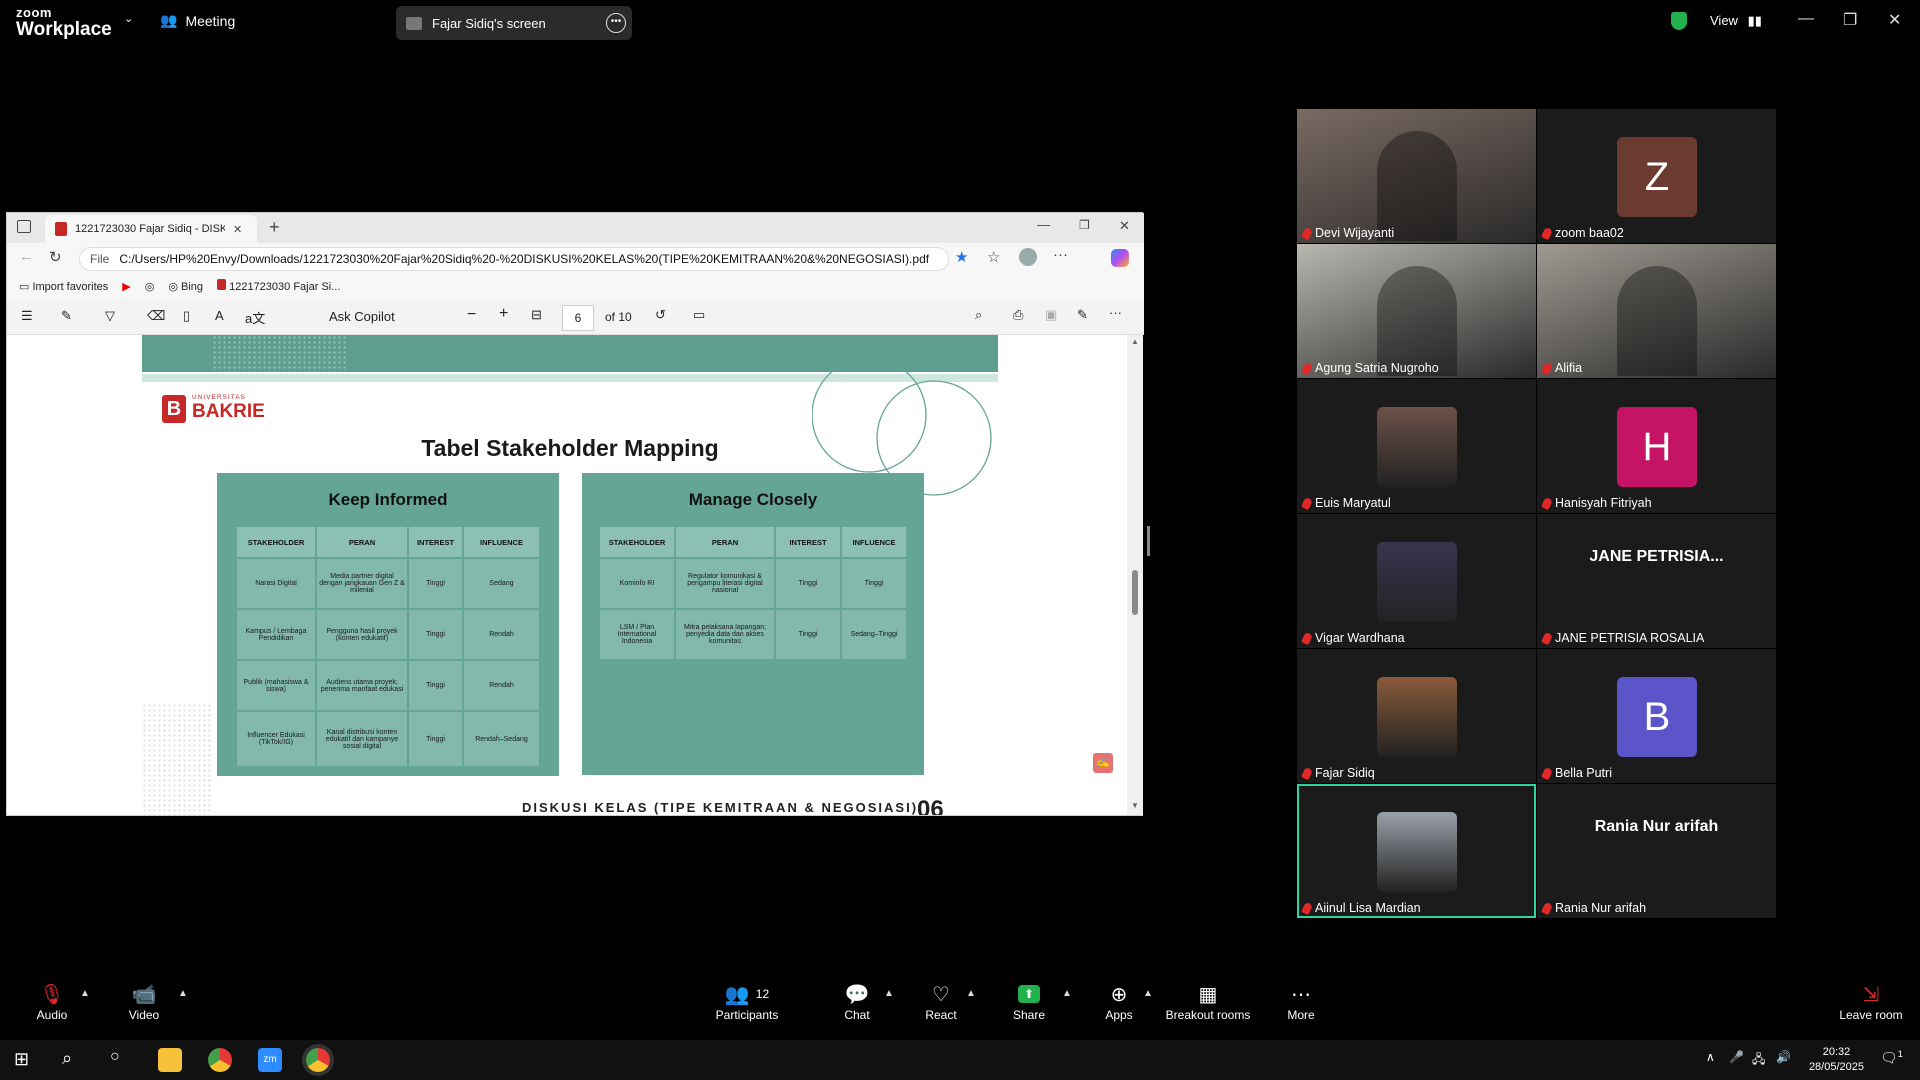 The width and height of the screenshot is (1920, 1080). I want to click on pdf-sign-icon: ✍, so click(1103, 763).